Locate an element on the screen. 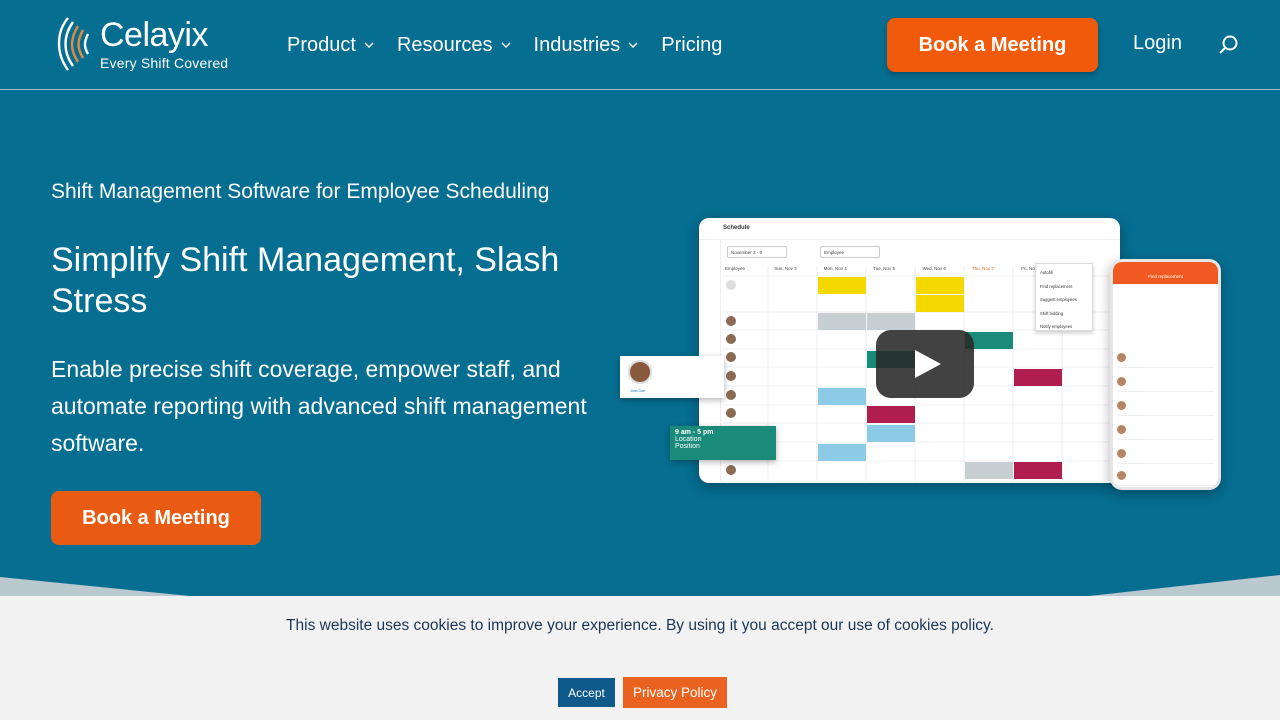 The height and width of the screenshot is (720, 1280). mockup-app-title: Schedule is located at coordinates (736, 228).